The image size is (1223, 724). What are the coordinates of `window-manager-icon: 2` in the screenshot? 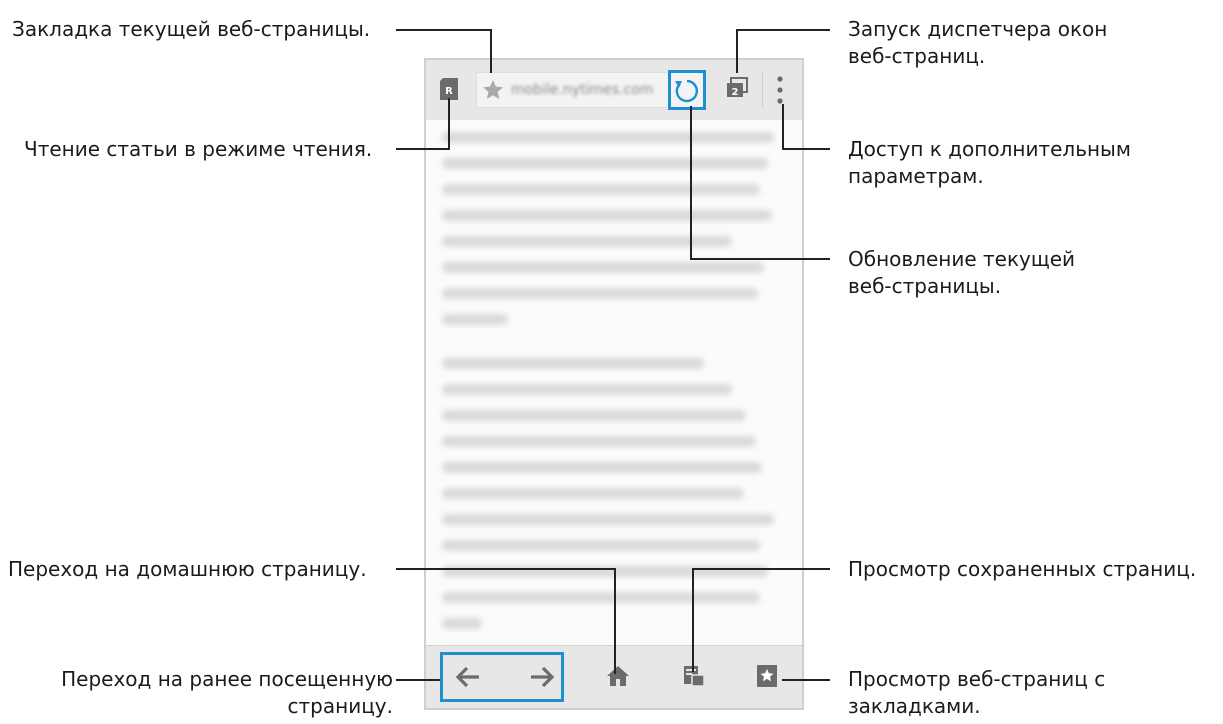 It's located at (737, 90).